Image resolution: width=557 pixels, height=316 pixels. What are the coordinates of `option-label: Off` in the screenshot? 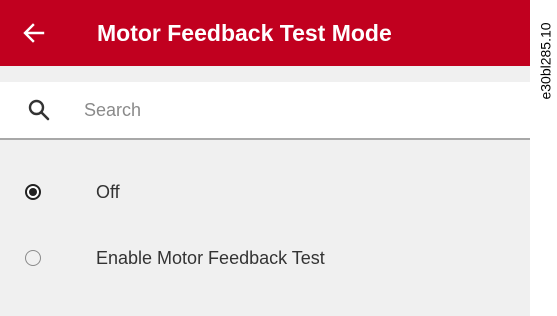 It's located at (108, 192).